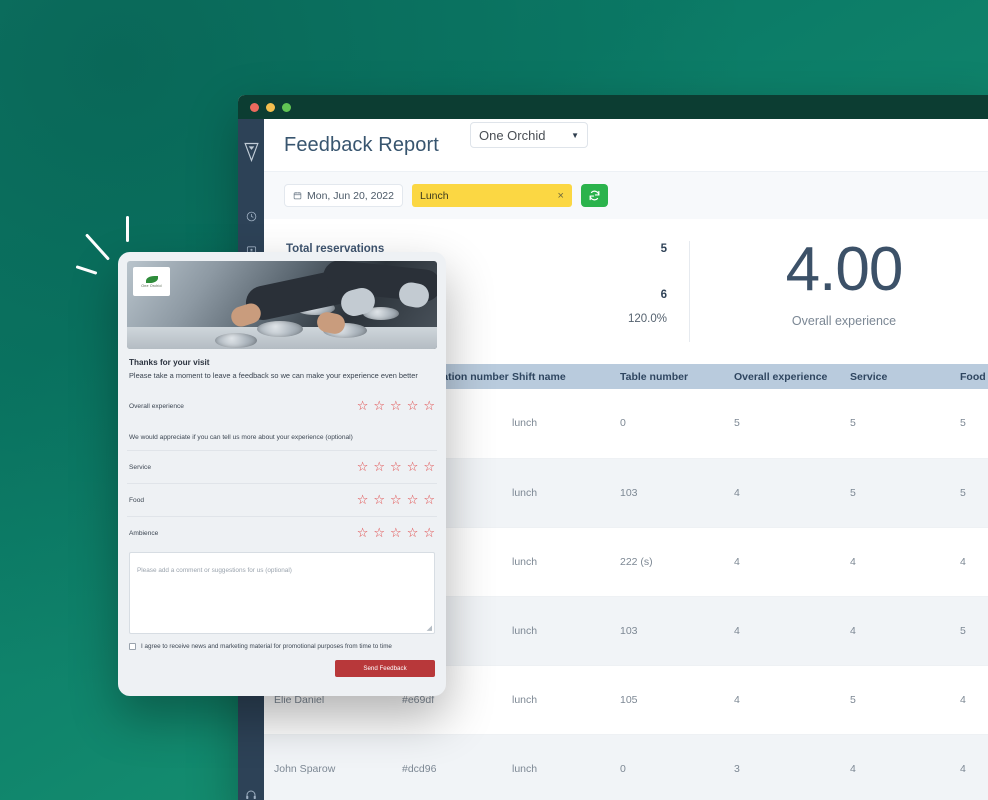 This screenshot has height=800, width=988. Describe the element at coordinates (844, 269) in the screenshot. I see `overall-score-value: 4.00` at that location.